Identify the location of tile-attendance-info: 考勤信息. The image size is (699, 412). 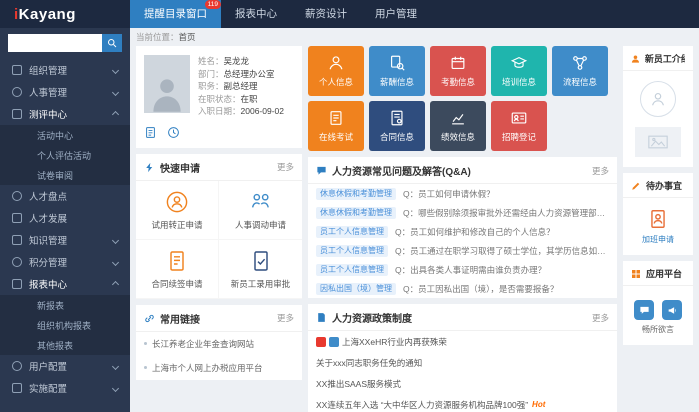
(458, 71).